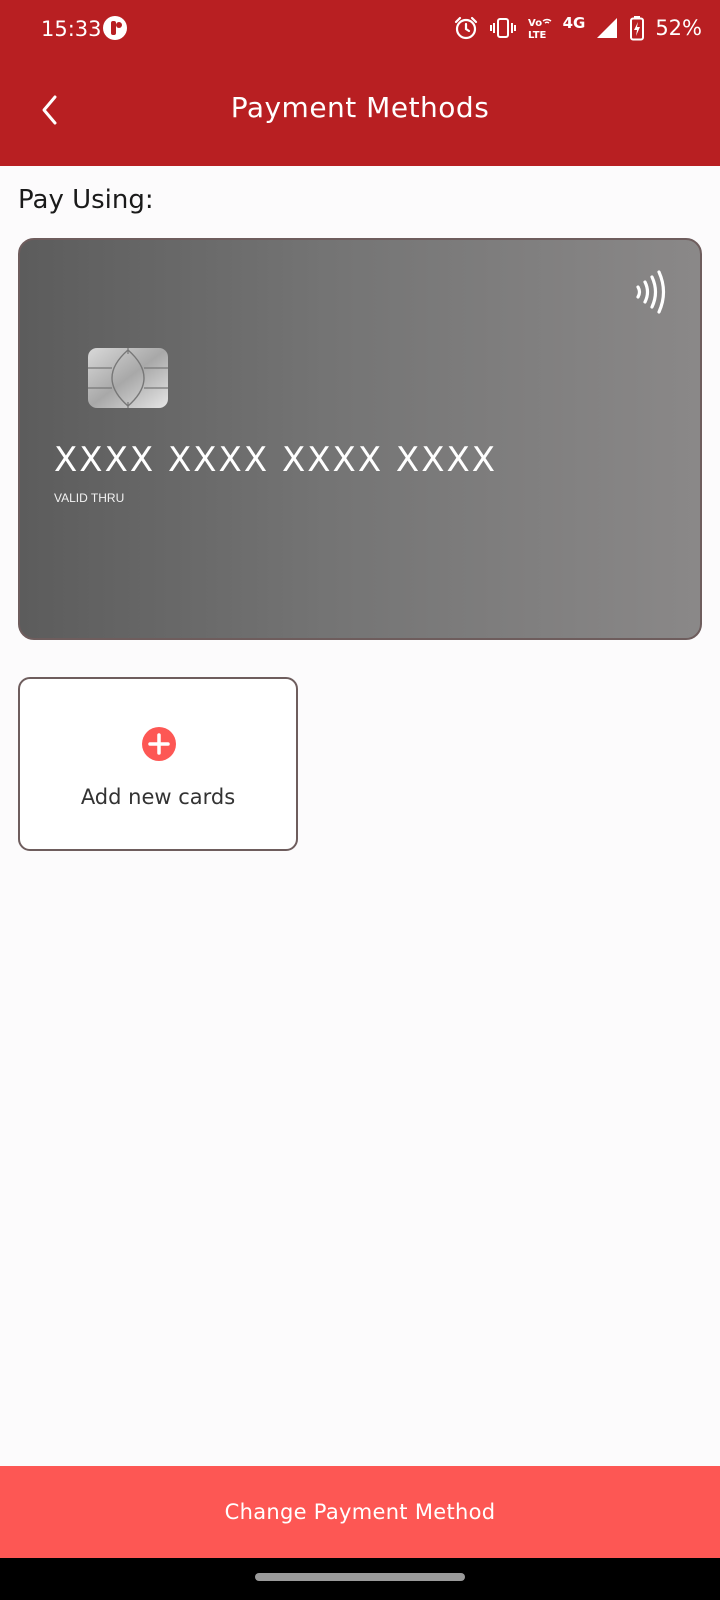 The image size is (720, 1600). Describe the element at coordinates (360, 83) in the screenshot. I see `app-bar: 15:33 Vo LTE 4G 52% Payment Methods` at that location.